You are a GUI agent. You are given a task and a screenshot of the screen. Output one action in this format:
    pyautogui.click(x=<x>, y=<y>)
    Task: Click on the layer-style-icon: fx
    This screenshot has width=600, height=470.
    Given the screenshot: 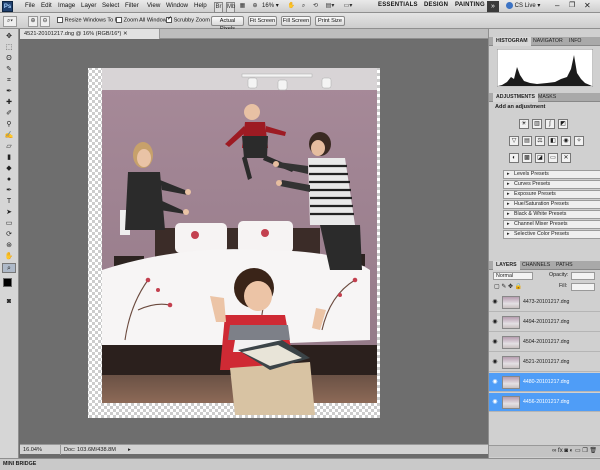 What is the action you would take?
    pyautogui.click(x=560, y=451)
    